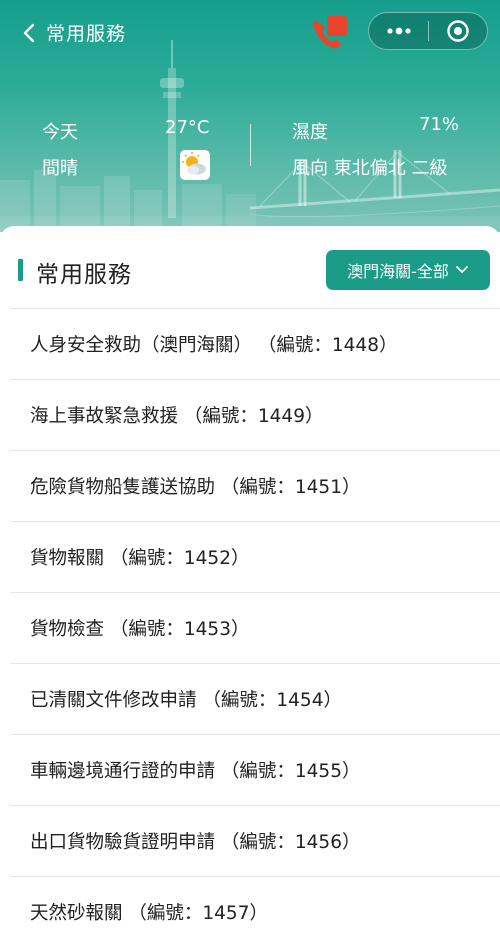  I want to click on chevron-left-icon, so click(29, 33).